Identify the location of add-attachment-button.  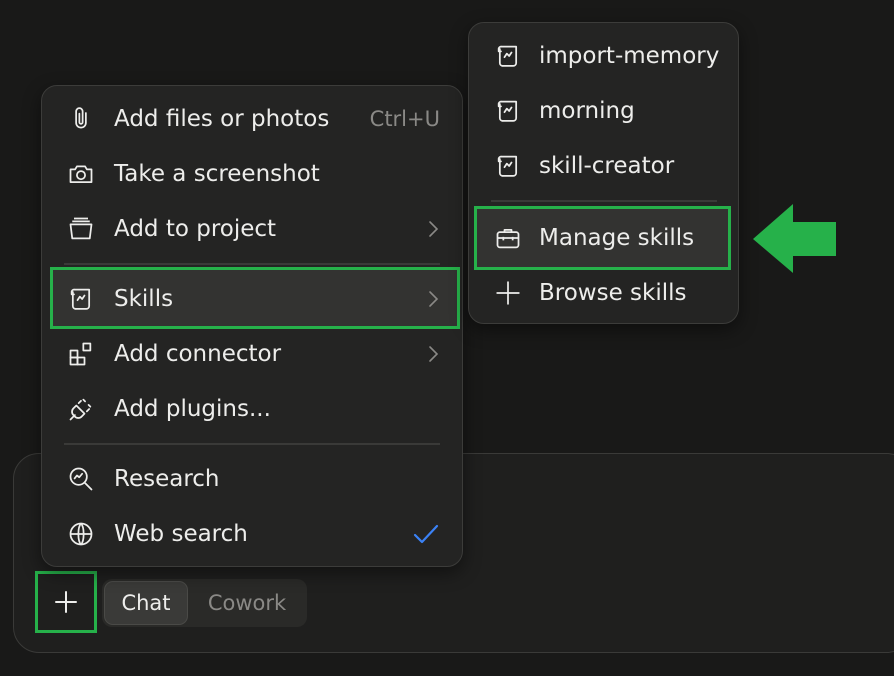
(66, 602).